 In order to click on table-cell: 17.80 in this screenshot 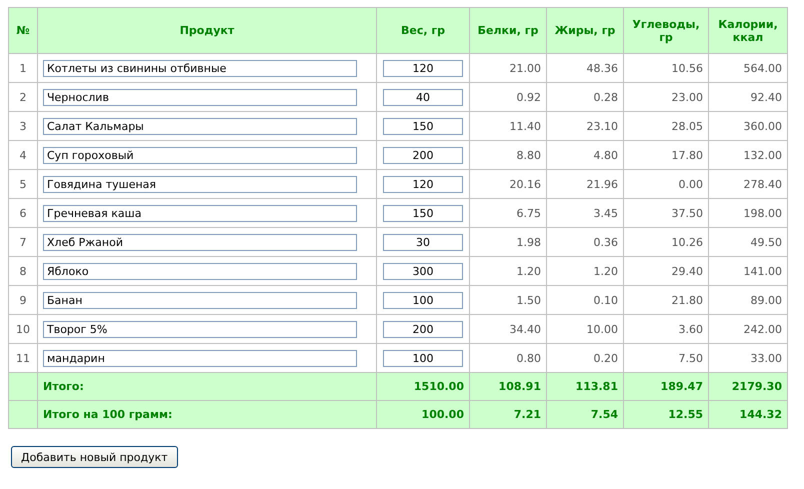, I will do `click(687, 155)`.